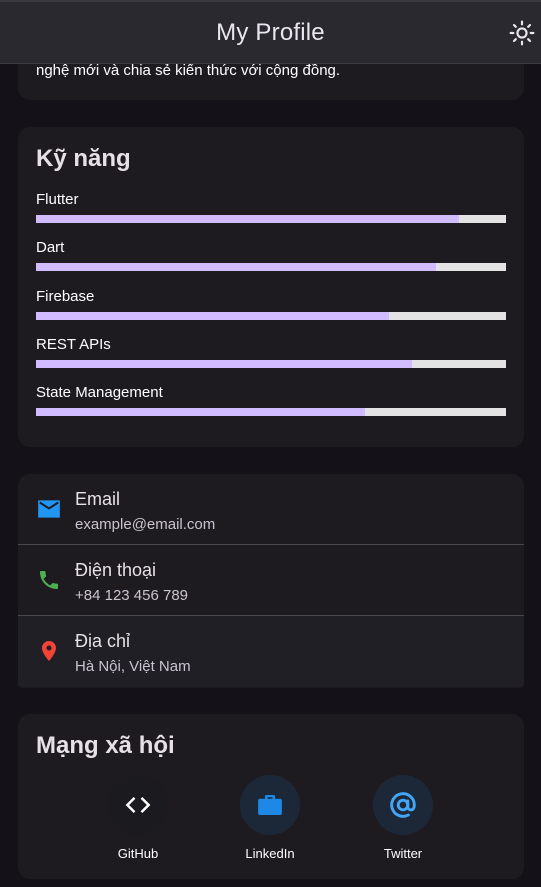 The width and height of the screenshot is (541, 887). What do you see at coordinates (73, 344) in the screenshot?
I see `skill-label: REST APIs` at bounding box center [73, 344].